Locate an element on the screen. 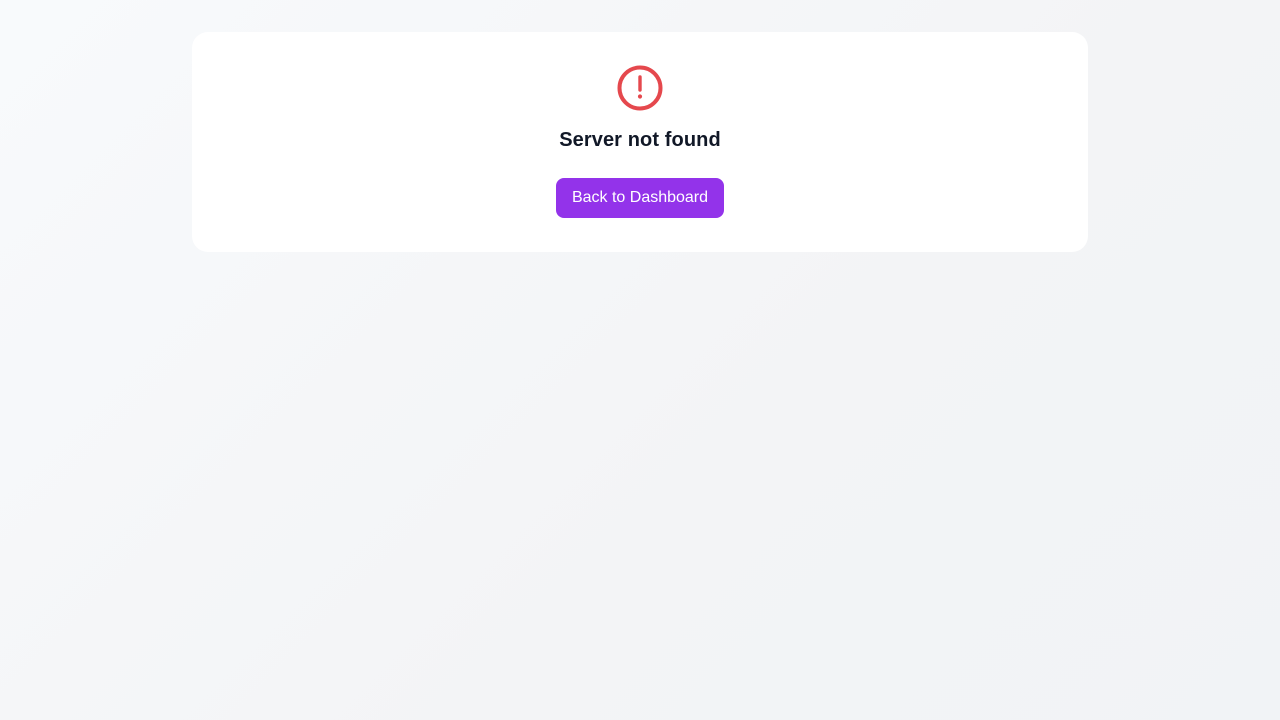 The width and height of the screenshot is (1280, 720). error-title: Server not found is located at coordinates (640, 140).